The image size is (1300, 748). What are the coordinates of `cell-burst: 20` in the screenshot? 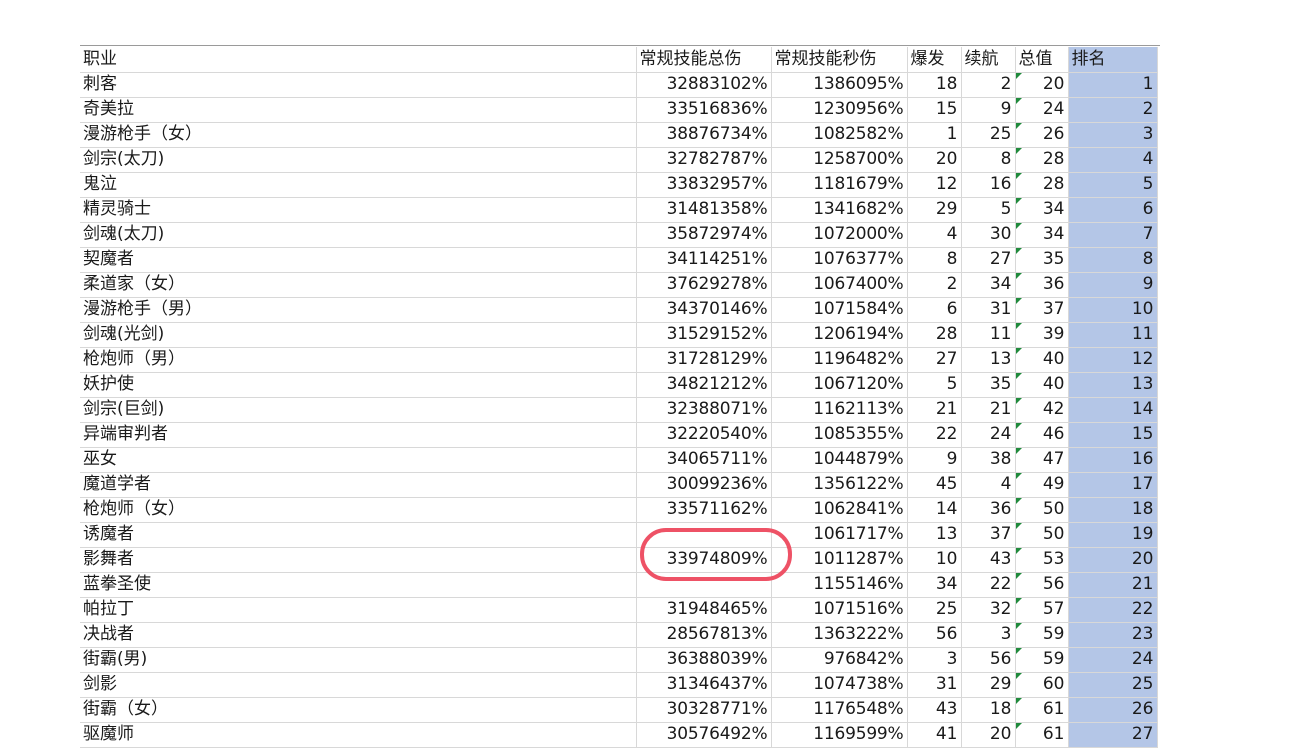 It's located at (934, 160).